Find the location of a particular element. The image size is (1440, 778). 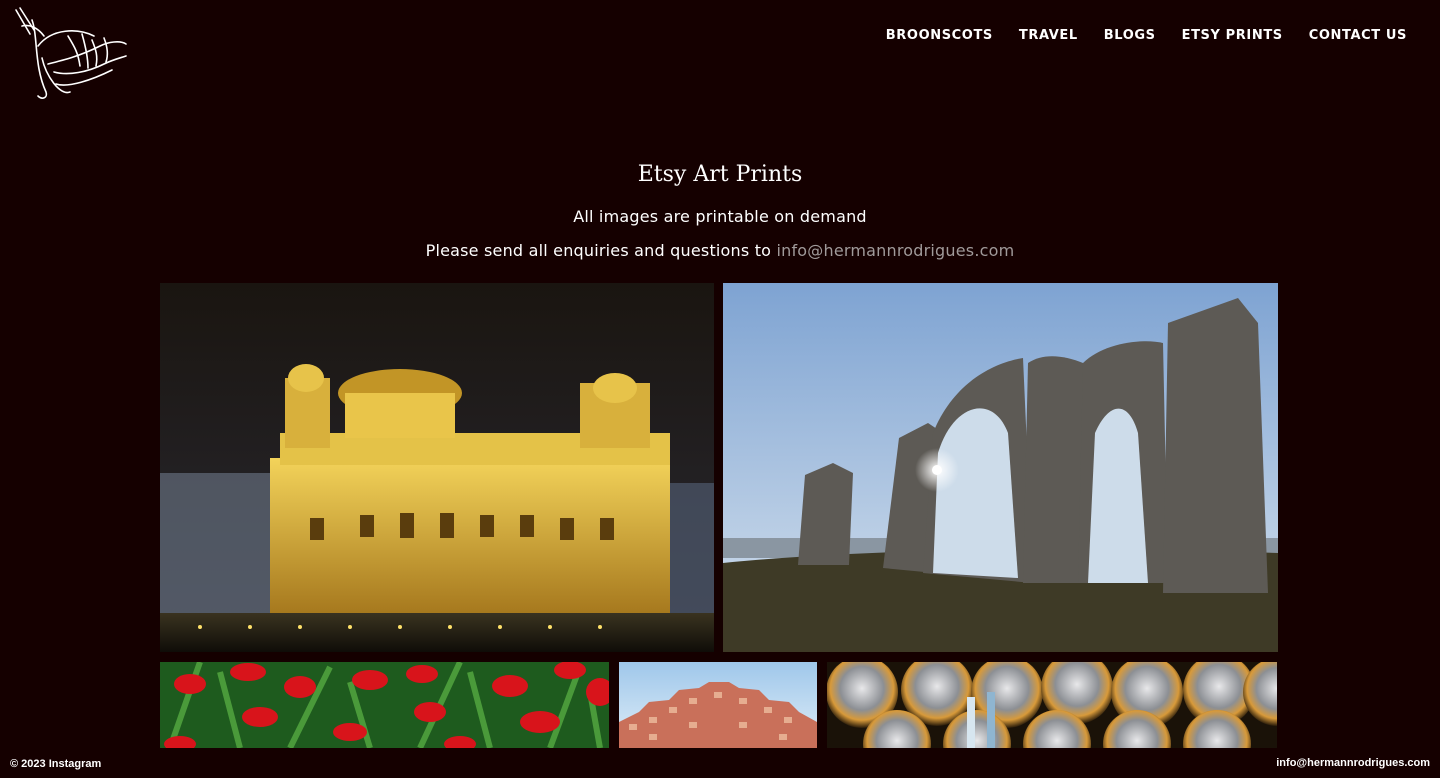

enquiry-email-link: info@hermannrodrigues.com is located at coordinates (895, 250).